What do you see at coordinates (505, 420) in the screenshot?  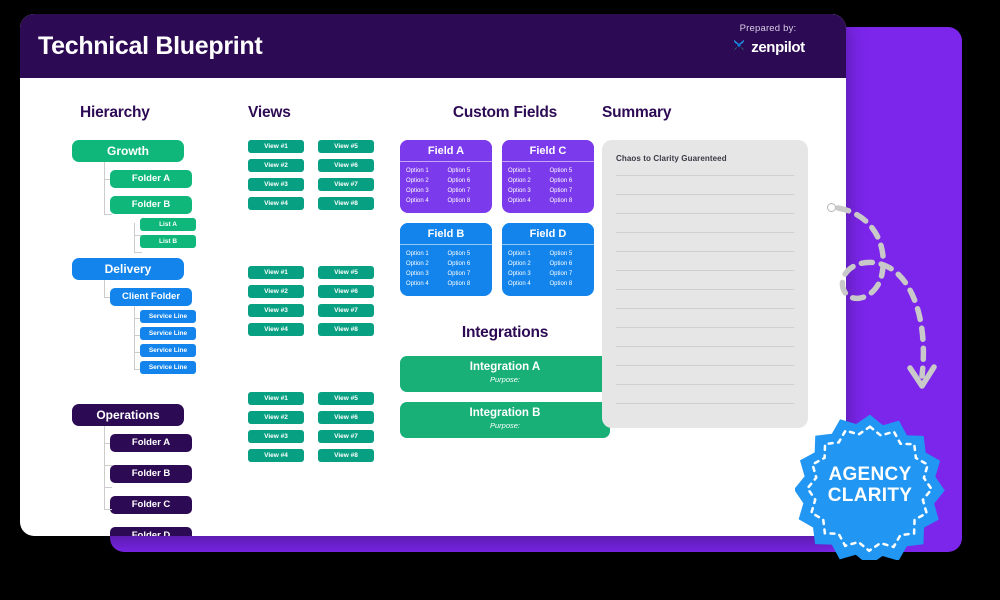 I see `integration-card: Integration B Purpose:` at bounding box center [505, 420].